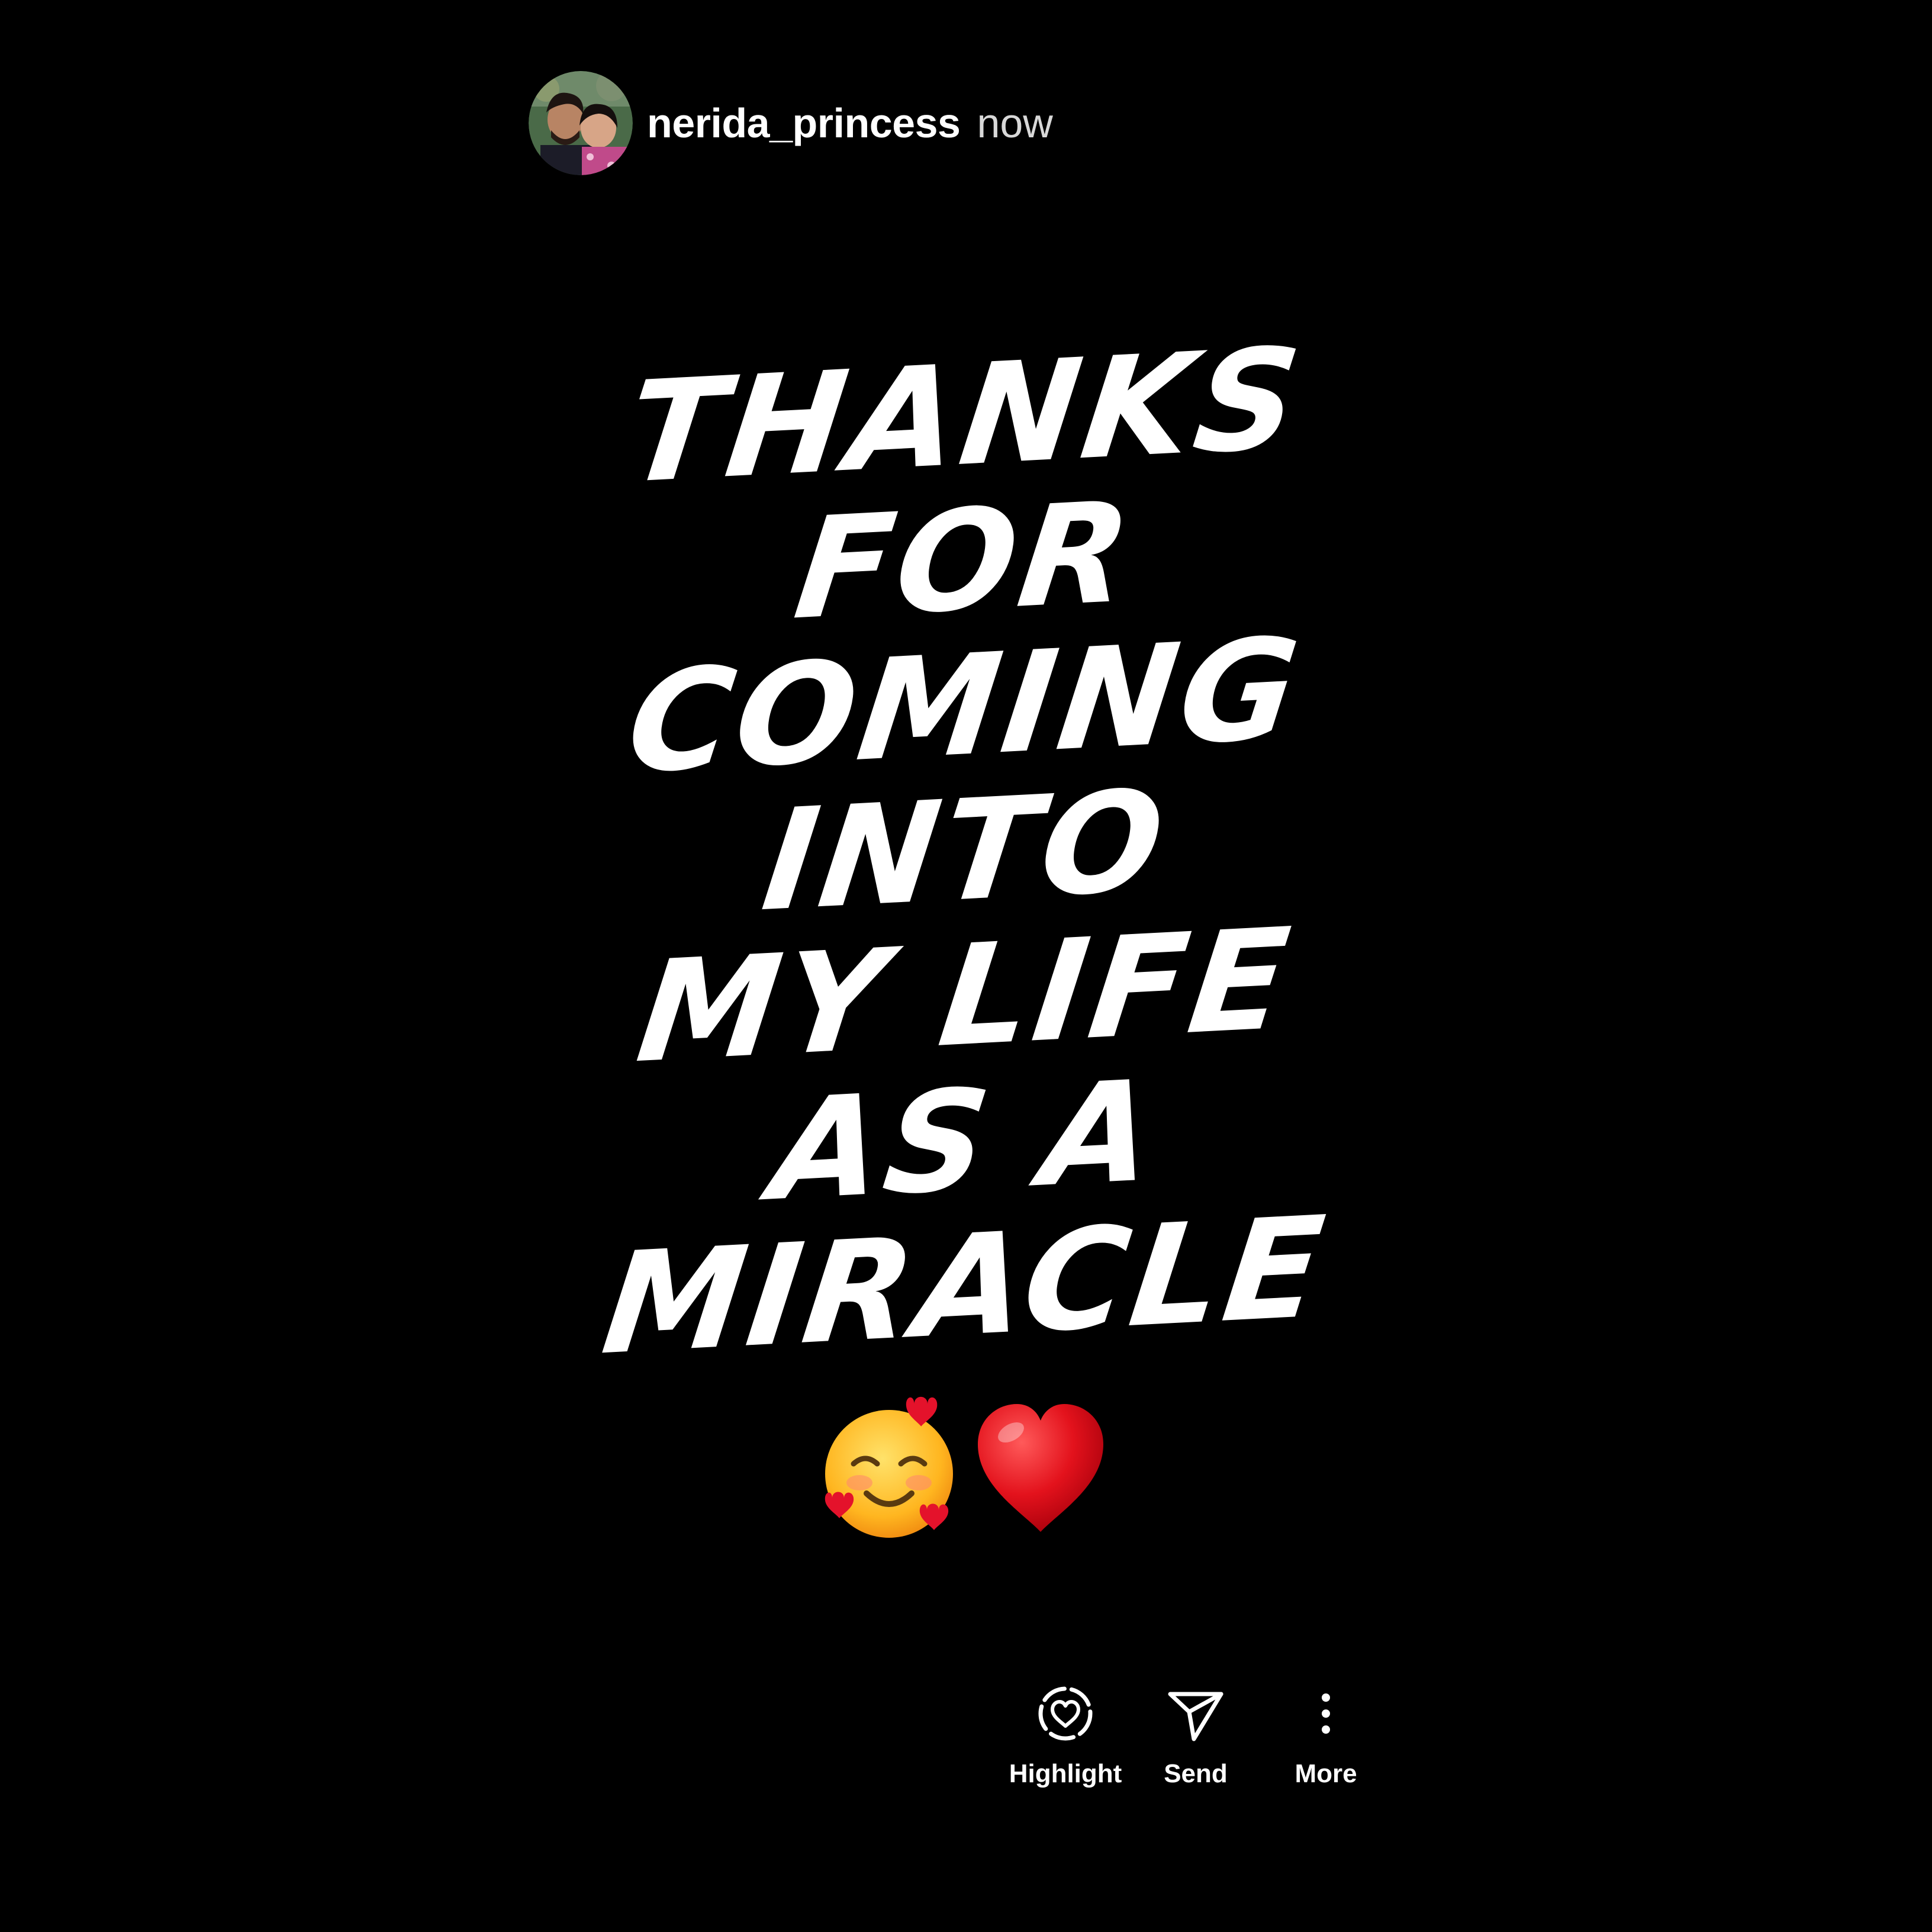 The height and width of the screenshot is (1932, 1932). I want to click on avatar-photo, so click(581, 123).